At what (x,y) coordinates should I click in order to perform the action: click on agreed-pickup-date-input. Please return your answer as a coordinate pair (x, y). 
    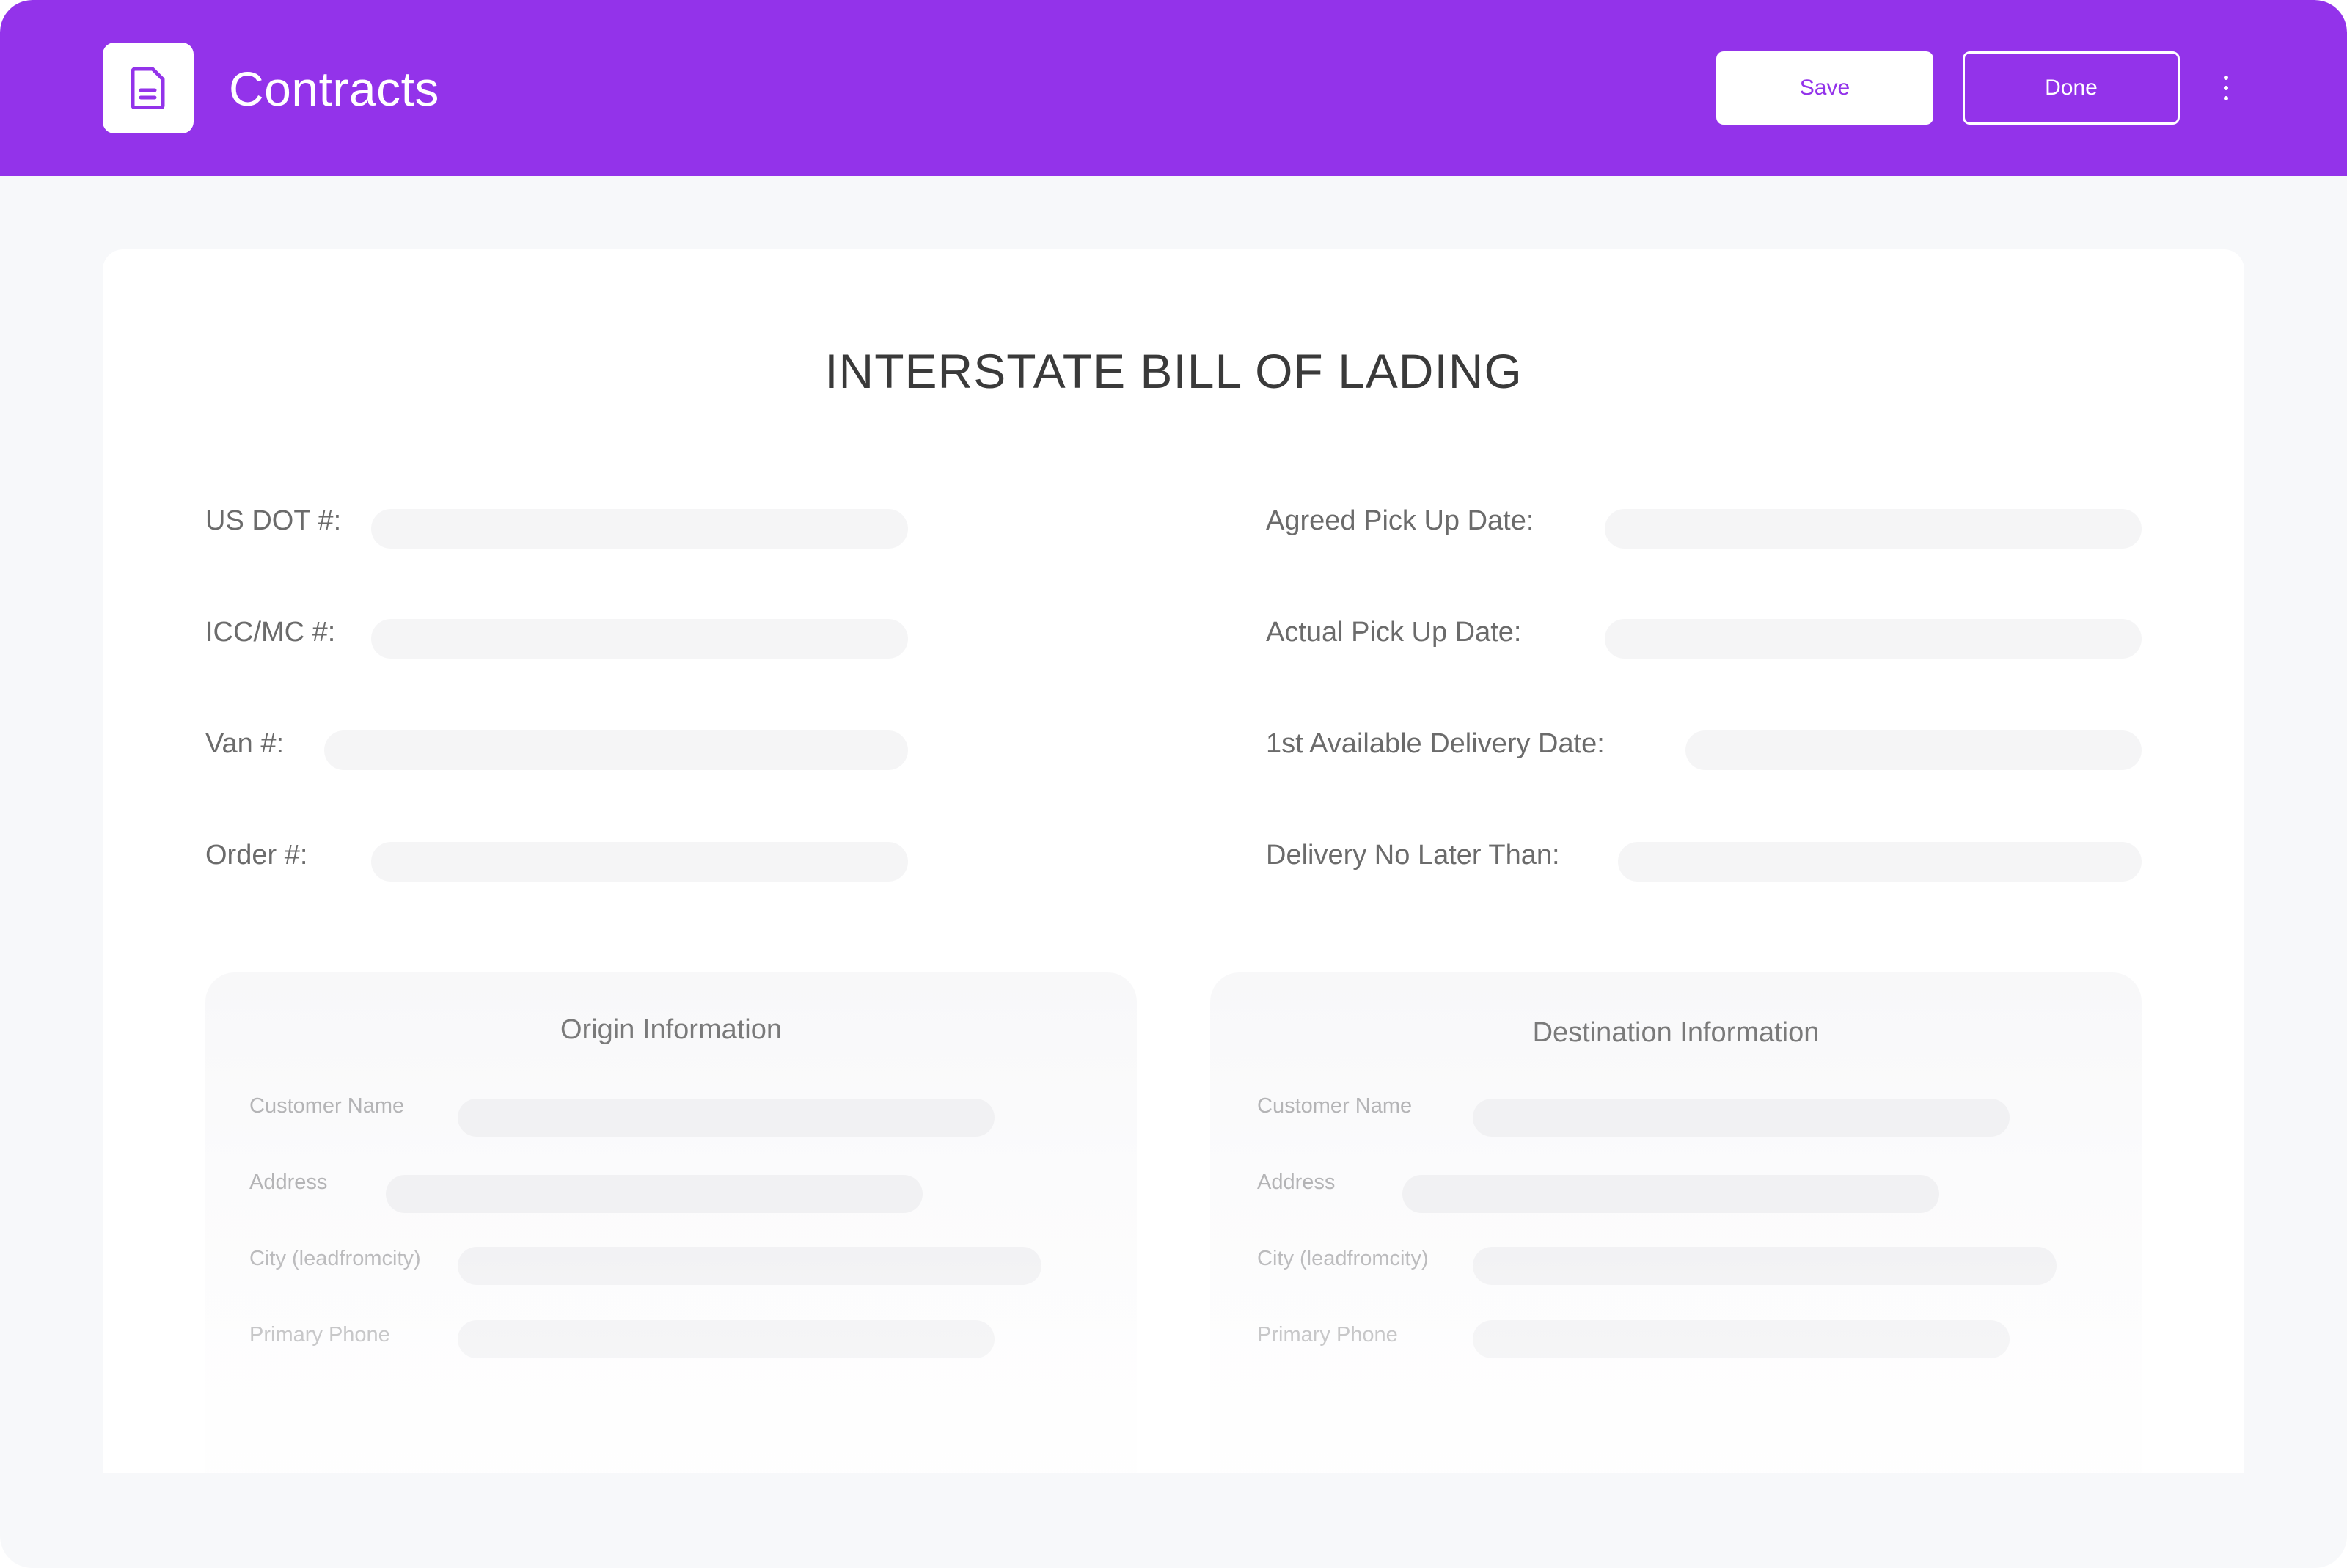
    Looking at the image, I should click on (1873, 529).